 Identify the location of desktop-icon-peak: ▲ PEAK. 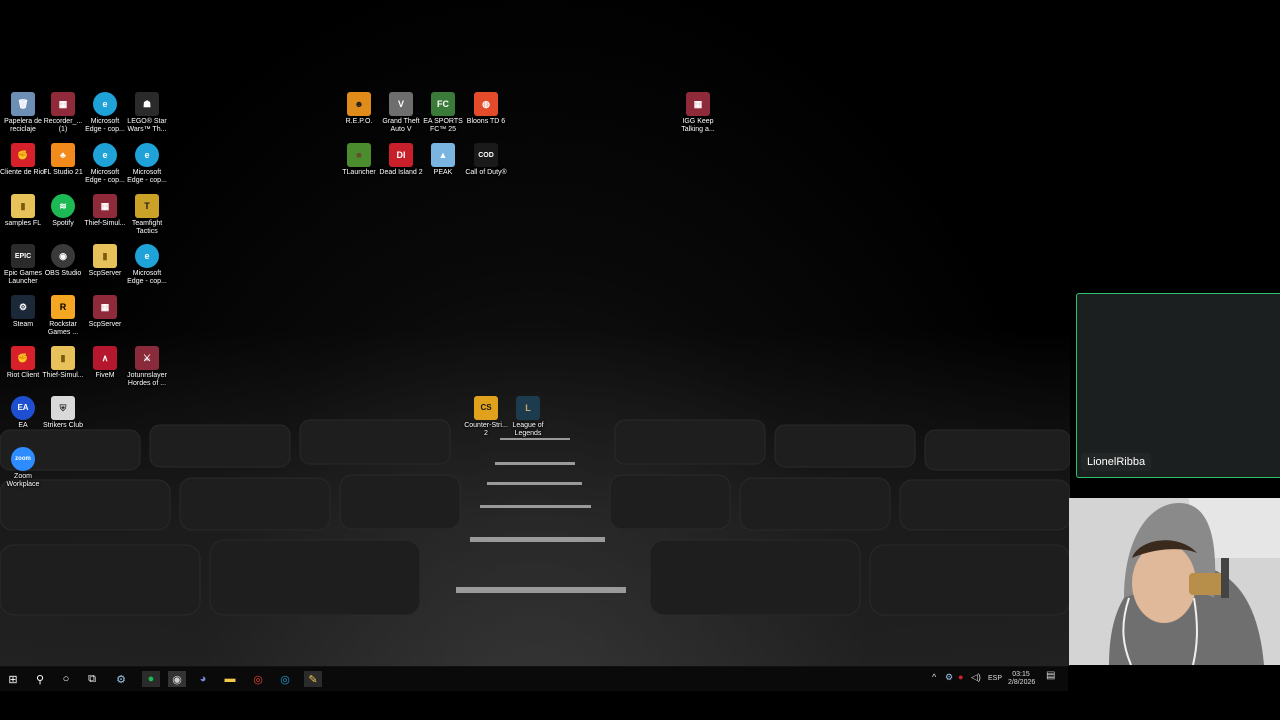
(443, 160).